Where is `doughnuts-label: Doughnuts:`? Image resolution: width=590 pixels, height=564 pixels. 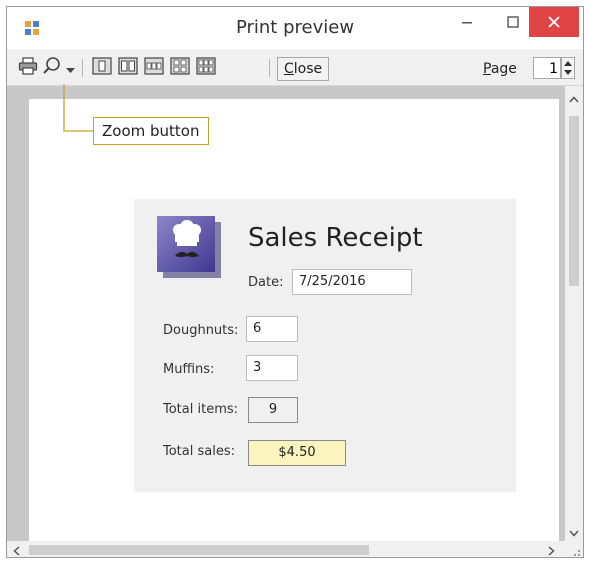 doughnuts-label: Doughnuts: is located at coordinates (201, 330).